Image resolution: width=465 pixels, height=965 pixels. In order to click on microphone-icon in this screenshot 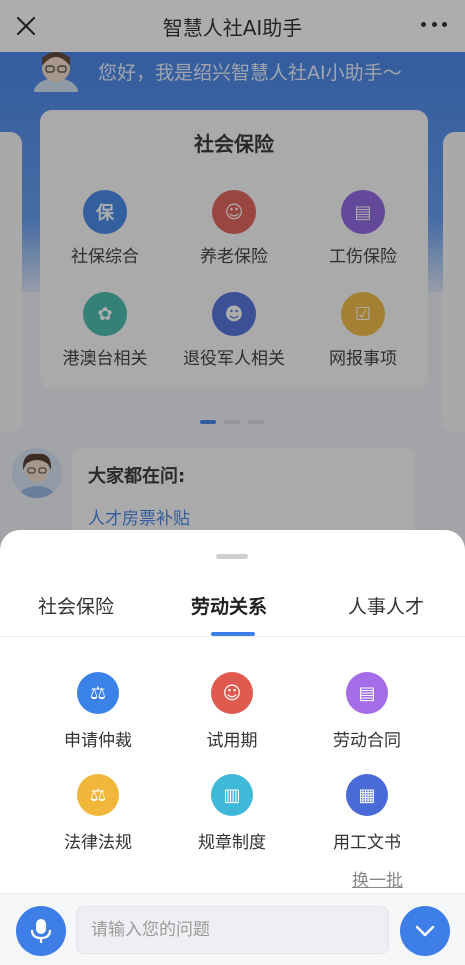, I will do `click(41, 931)`.